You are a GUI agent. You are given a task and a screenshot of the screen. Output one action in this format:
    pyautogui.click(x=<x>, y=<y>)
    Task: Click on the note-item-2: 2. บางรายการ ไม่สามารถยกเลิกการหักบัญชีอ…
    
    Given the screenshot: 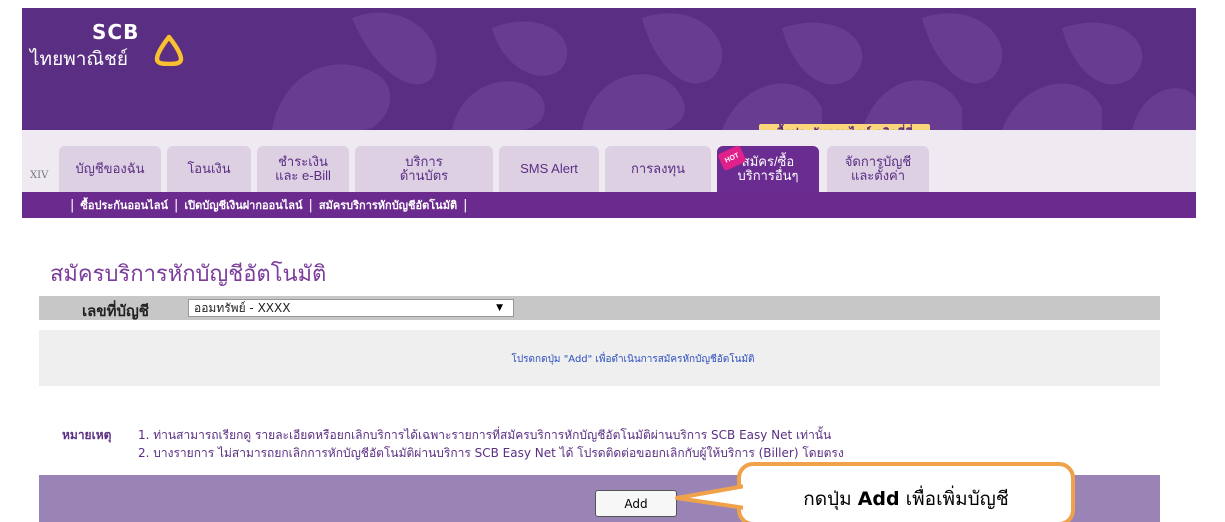 What is the action you would take?
    pyautogui.click(x=491, y=453)
    